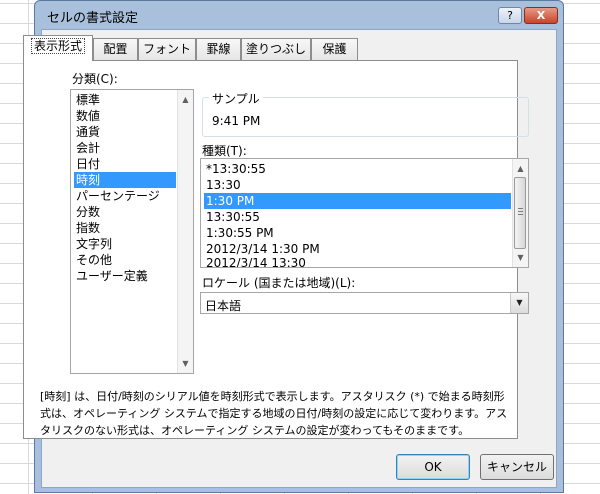 The width and height of the screenshot is (600, 494). What do you see at coordinates (276, 49) in the screenshot?
I see `tab-fill: 塗りつぶし` at bounding box center [276, 49].